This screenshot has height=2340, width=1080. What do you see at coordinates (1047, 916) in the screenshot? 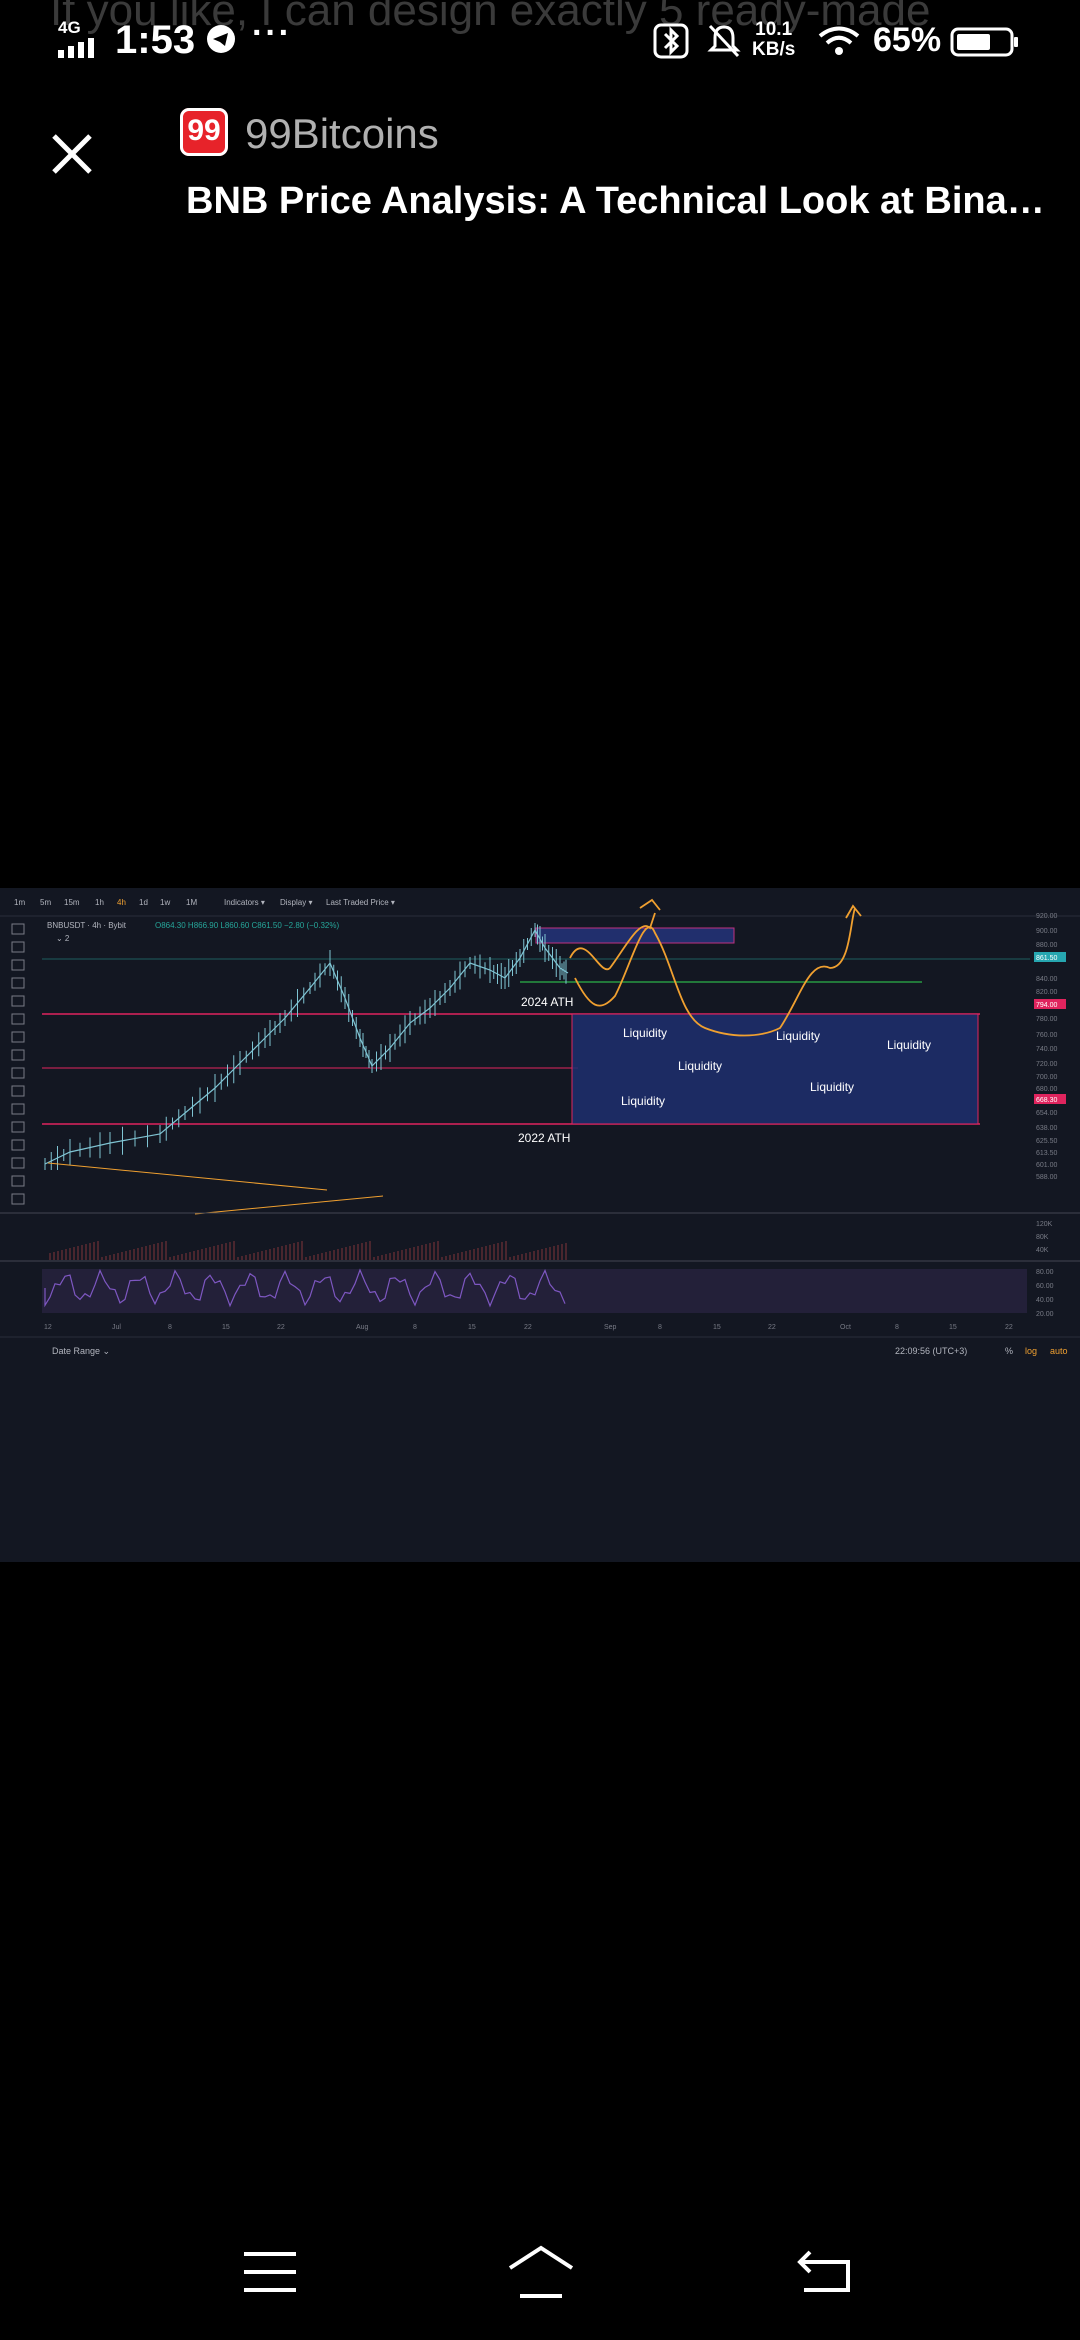
I see `price-axis-label: 920.00` at bounding box center [1047, 916].